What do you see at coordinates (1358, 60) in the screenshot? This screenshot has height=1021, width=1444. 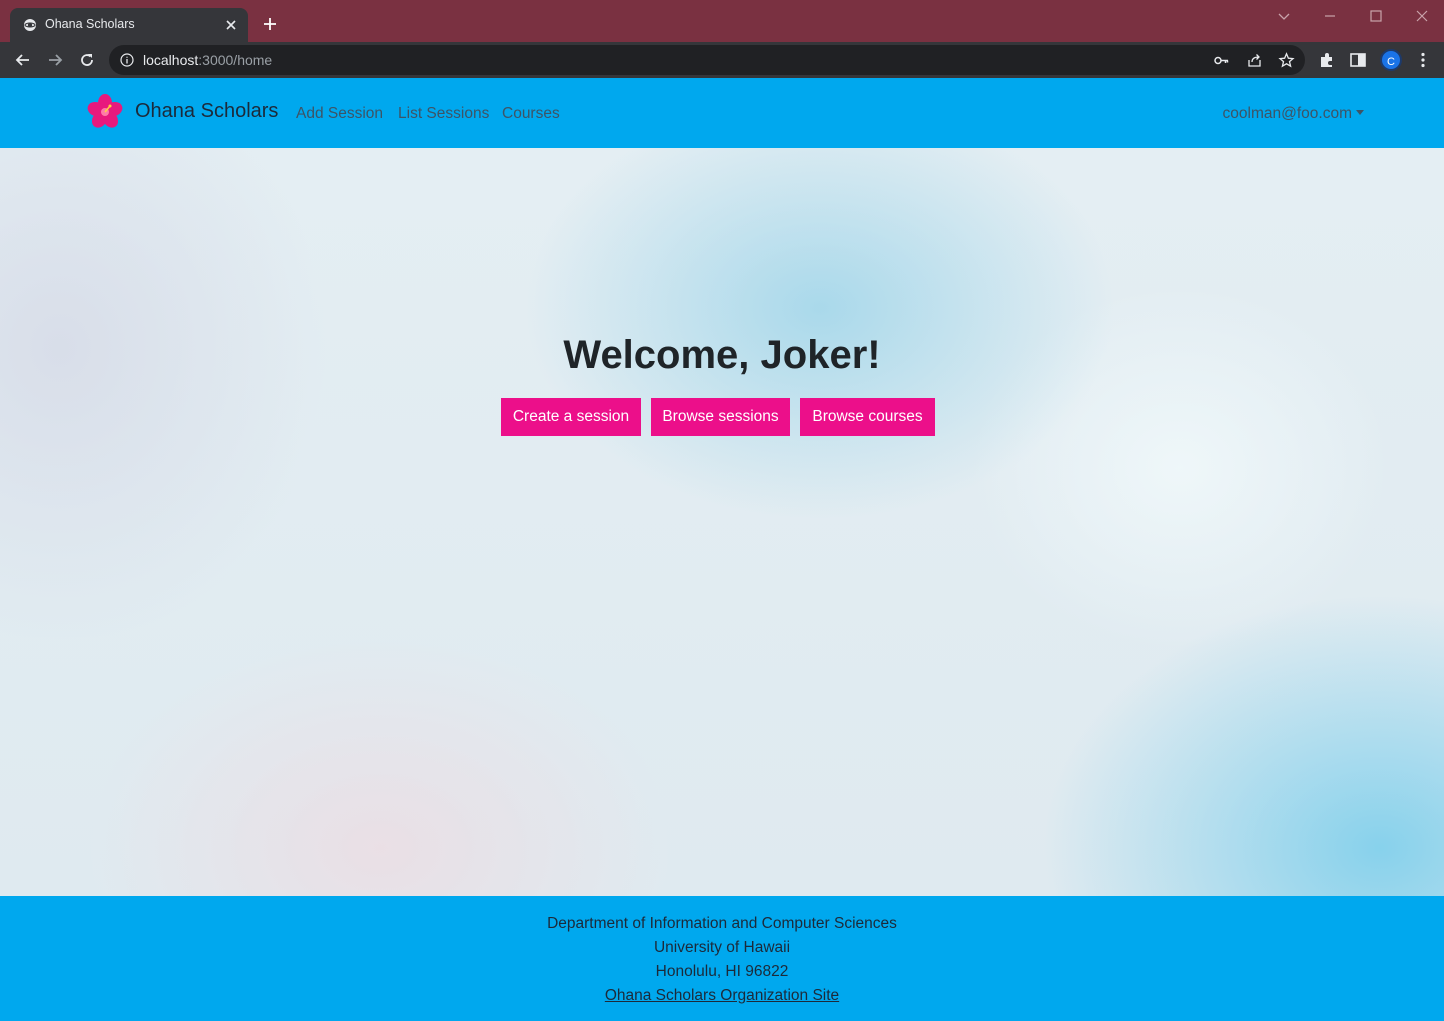 I see `side-panel-icon` at bounding box center [1358, 60].